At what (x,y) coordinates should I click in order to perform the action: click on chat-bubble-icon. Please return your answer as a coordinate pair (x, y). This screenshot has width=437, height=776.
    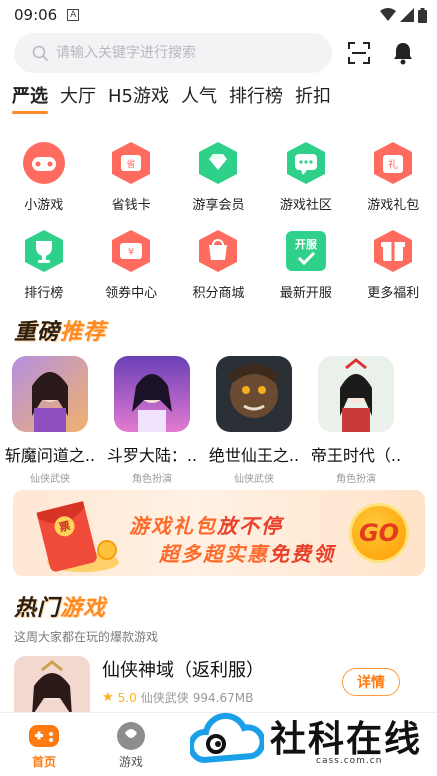
    Looking at the image, I should click on (305, 163).